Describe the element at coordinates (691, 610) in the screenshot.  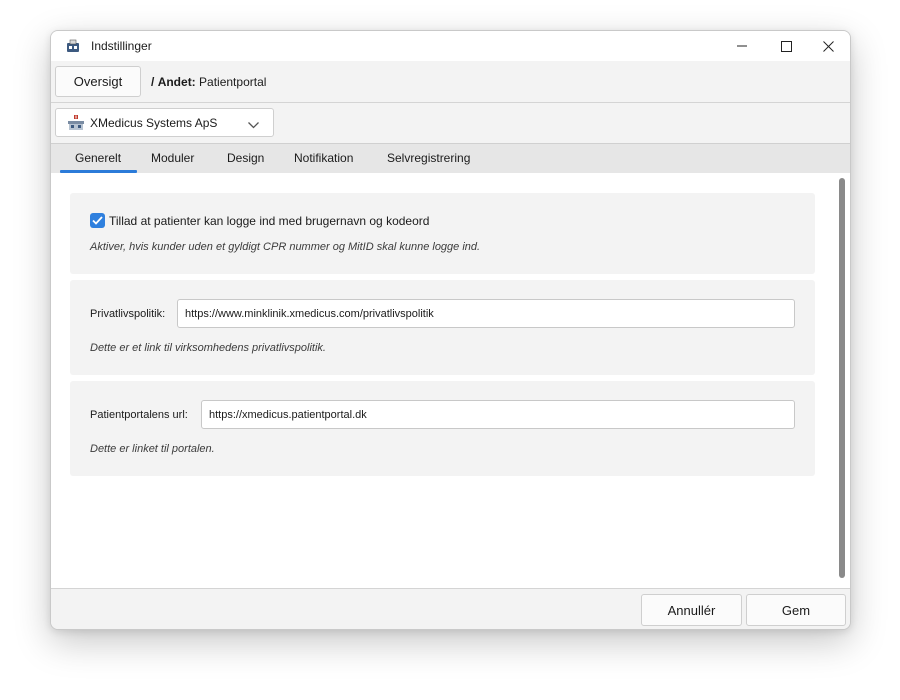
I see `cancel-button: Annullér` at that location.